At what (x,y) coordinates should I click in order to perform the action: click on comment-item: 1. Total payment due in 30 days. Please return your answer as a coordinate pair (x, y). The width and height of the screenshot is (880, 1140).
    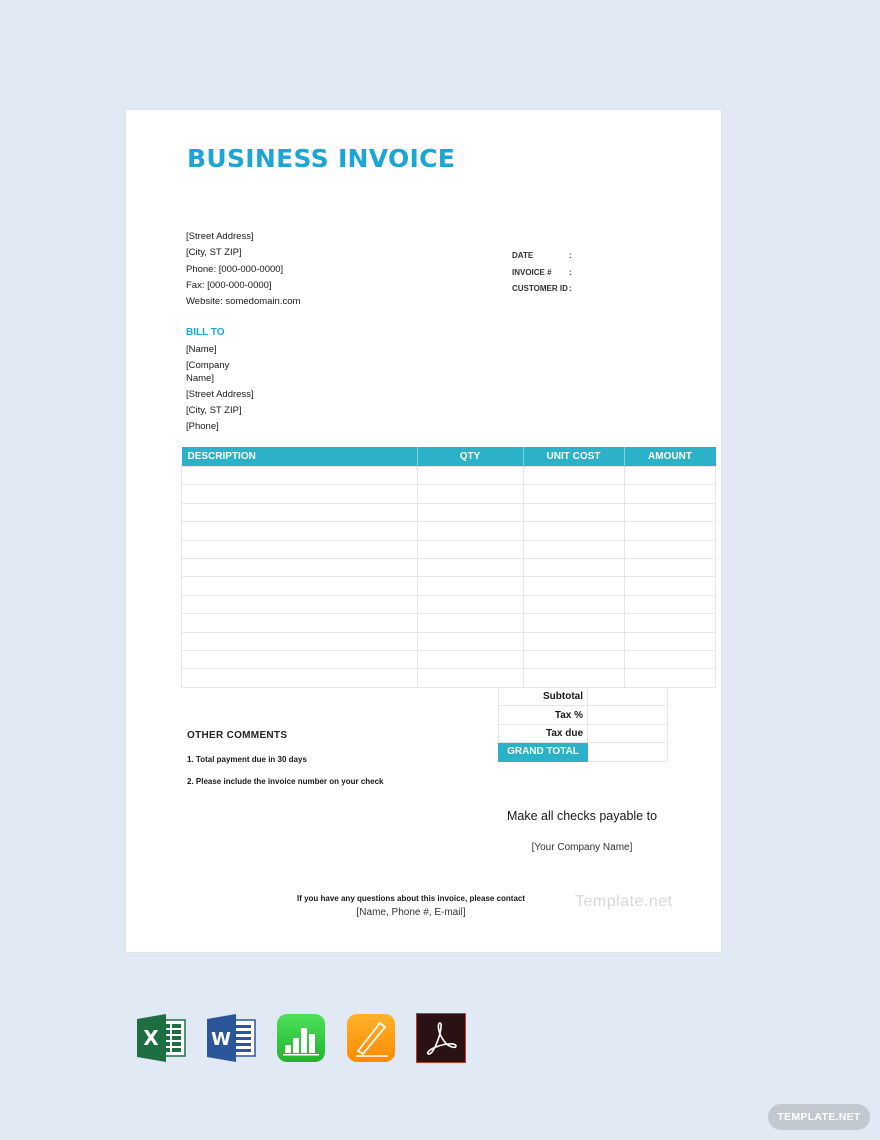
    Looking at the image, I should click on (247, 759).